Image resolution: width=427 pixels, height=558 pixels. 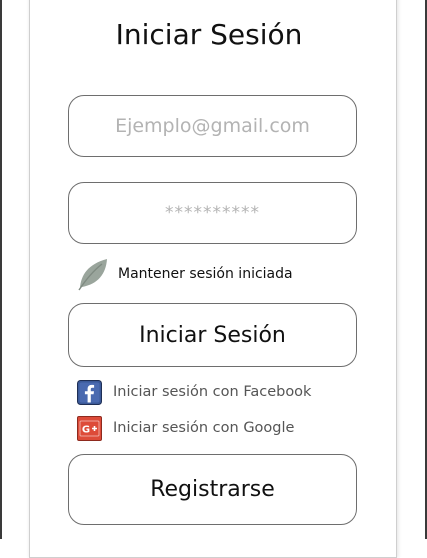 I want to click on password-field, so click(x=212, y=213).